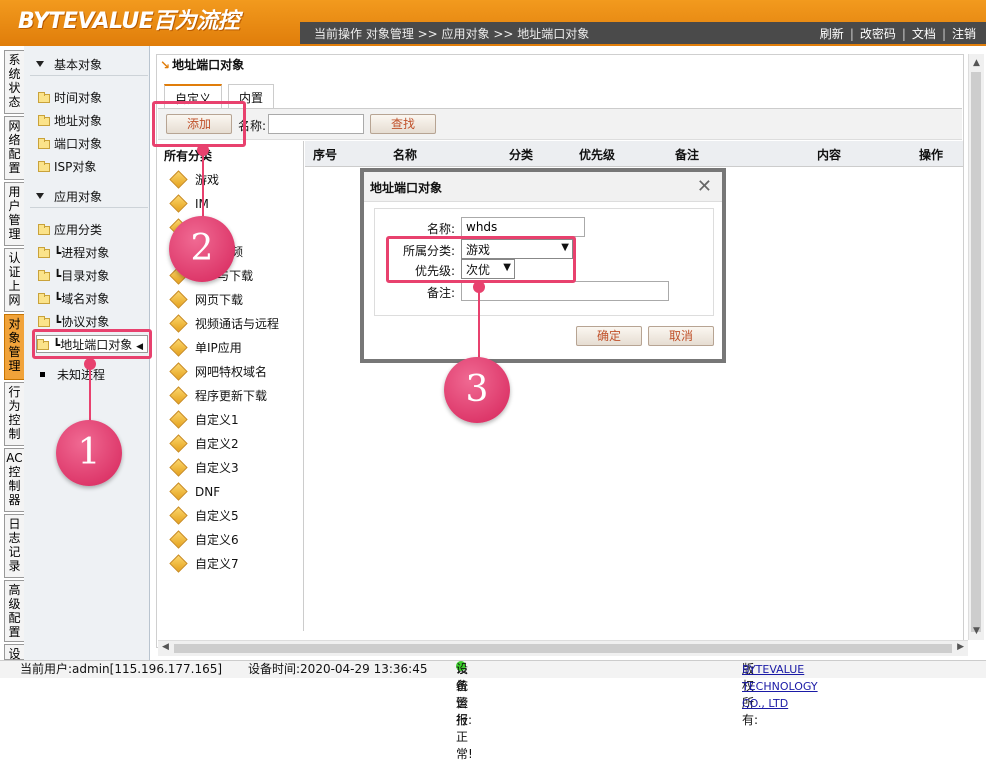 The width and height of the screenshot is (986, 763). I want to click on column-header: 操作, so click(931, 155).